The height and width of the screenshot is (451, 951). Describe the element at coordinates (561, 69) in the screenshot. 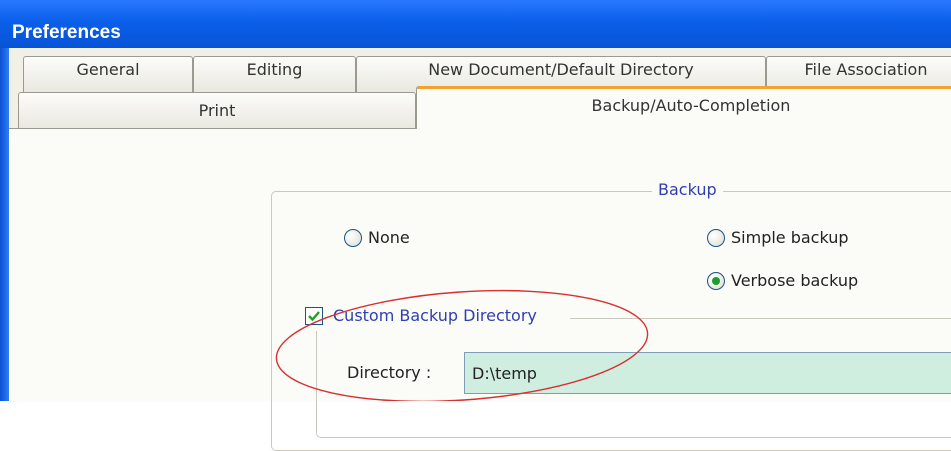

I see `tab-label: New Document/Default Directory` at that location.